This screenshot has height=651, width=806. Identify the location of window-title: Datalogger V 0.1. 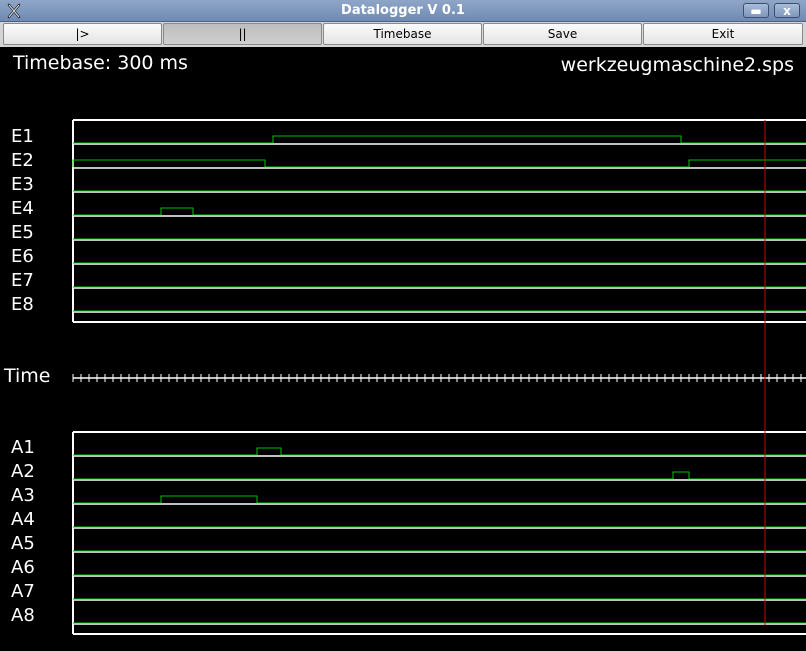
(403, 10).